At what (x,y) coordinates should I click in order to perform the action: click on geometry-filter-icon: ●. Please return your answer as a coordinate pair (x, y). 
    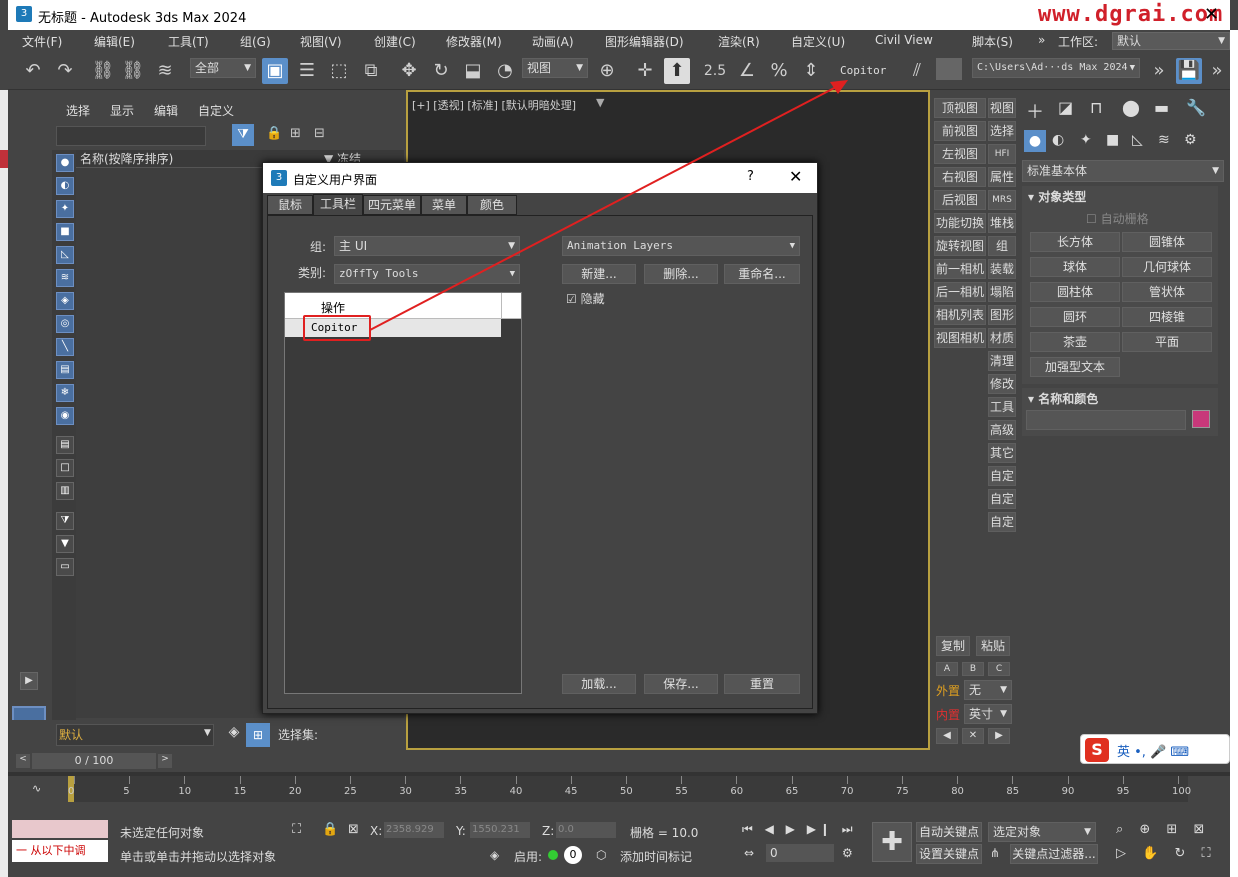
    Looking at the image, I should click on (65, 163).